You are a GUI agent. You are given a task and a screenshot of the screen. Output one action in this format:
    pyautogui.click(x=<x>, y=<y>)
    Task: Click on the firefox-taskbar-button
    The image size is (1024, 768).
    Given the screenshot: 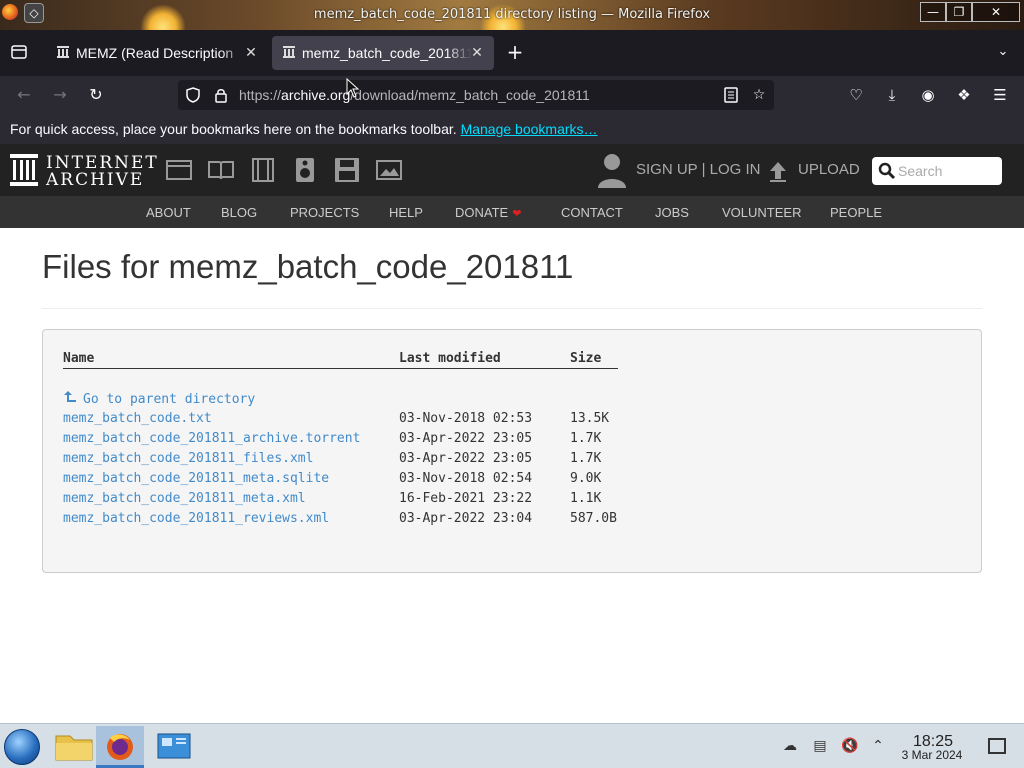 What is the action you would take?
    pyautogui.click(x=120, y=747)
    